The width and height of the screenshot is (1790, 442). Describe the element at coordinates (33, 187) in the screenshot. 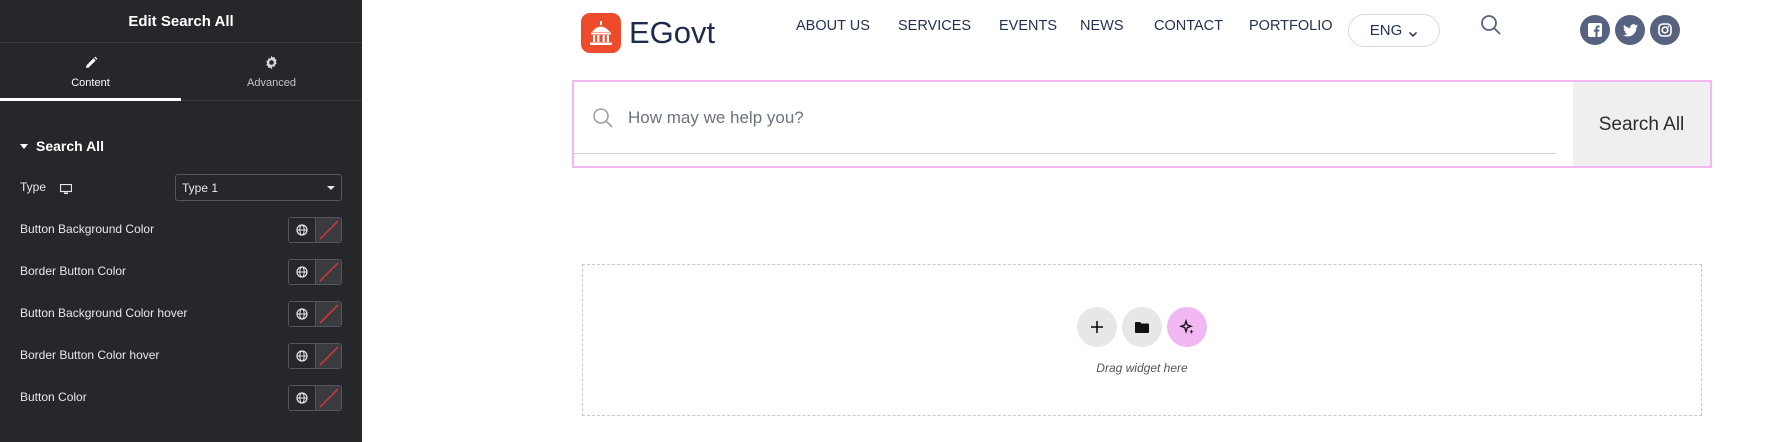

I see `type-label: Type` at that location.